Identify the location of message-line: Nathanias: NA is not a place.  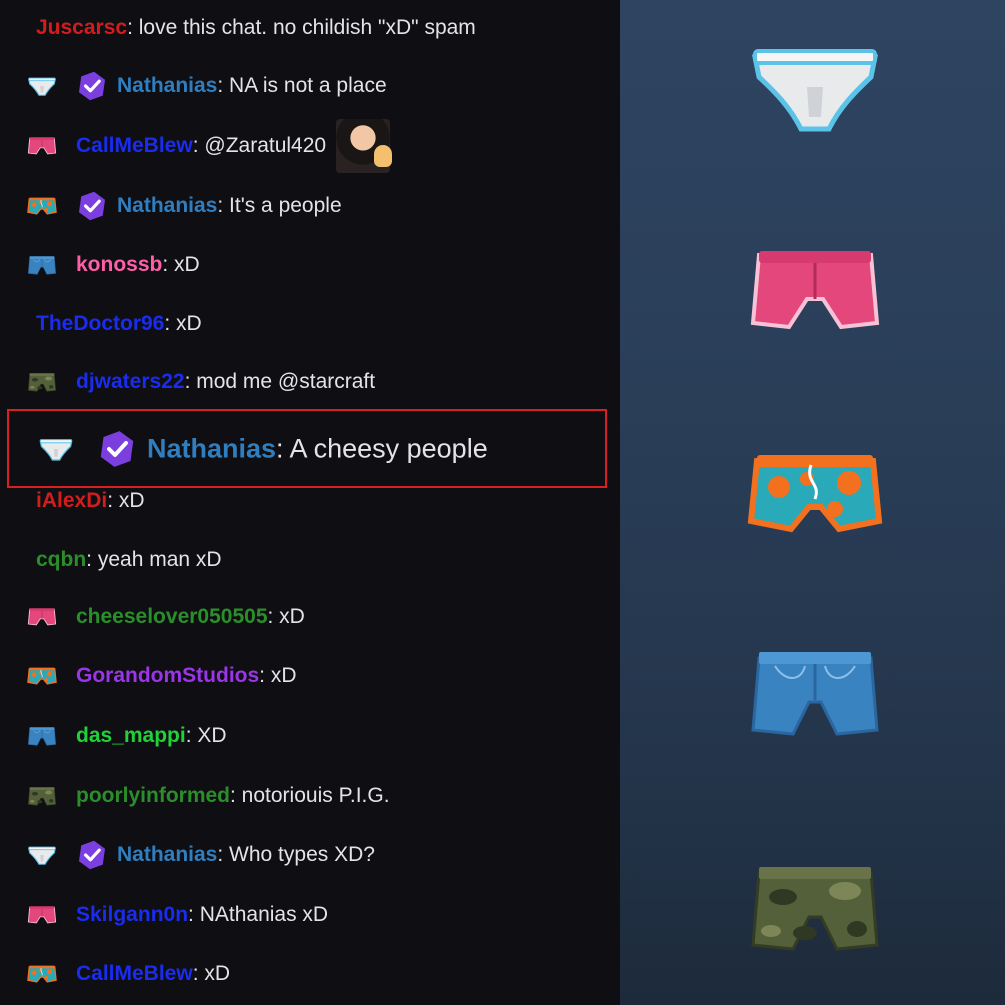
(252, 86).